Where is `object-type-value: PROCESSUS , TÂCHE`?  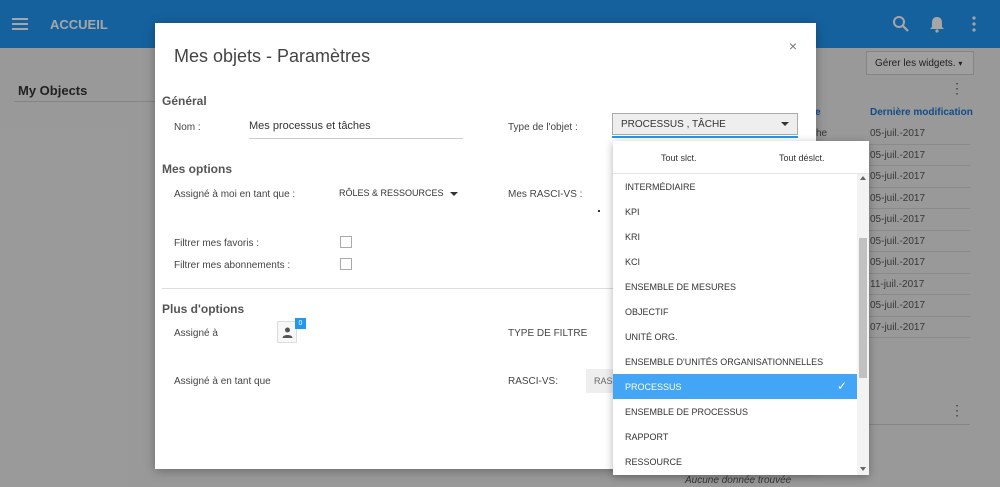 object-type-value: PROCESSUS , TÂCHE is located at coordinates (673, 124).